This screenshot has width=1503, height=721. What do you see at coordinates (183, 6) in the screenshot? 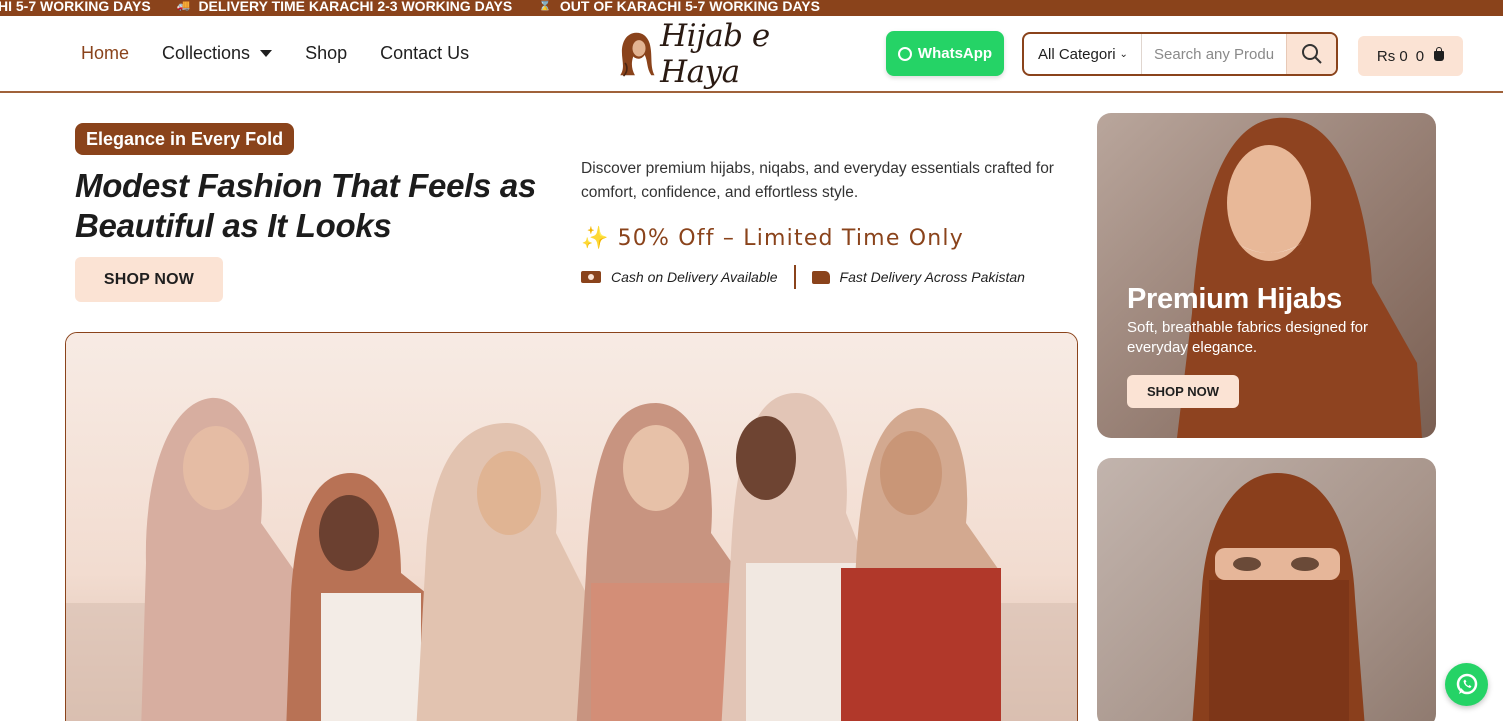
I see `delivery-truck-icon: 🚚` at bounding box center [183, 6].